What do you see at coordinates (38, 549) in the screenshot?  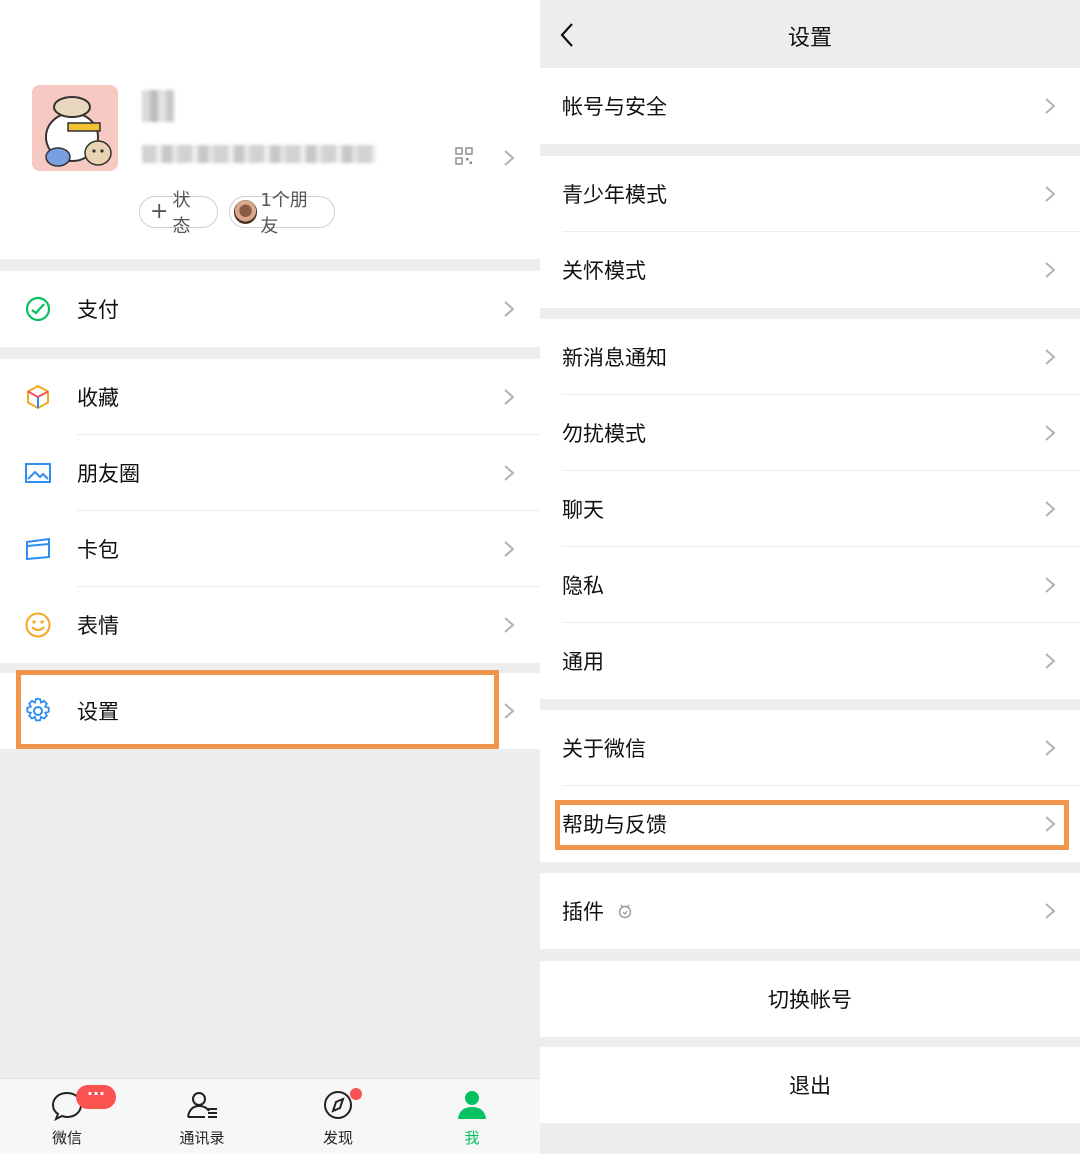 I see `card-wallet-icon` at bounding box center [38, 549].